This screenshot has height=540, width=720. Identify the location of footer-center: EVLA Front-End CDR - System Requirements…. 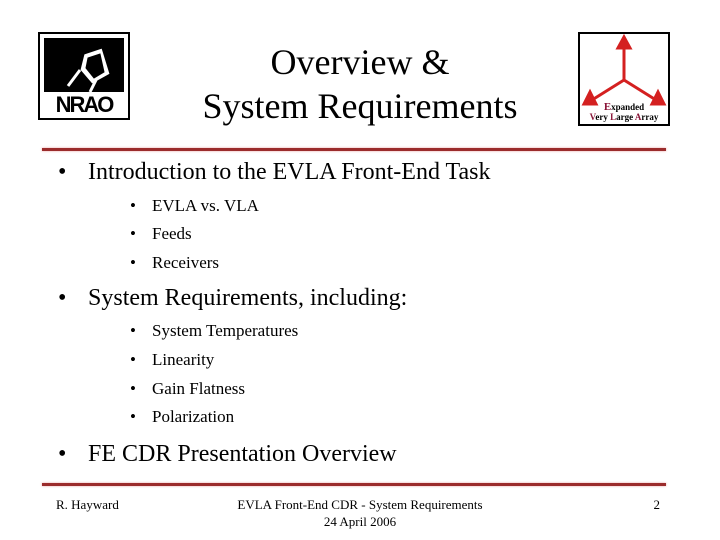
(360, 513).